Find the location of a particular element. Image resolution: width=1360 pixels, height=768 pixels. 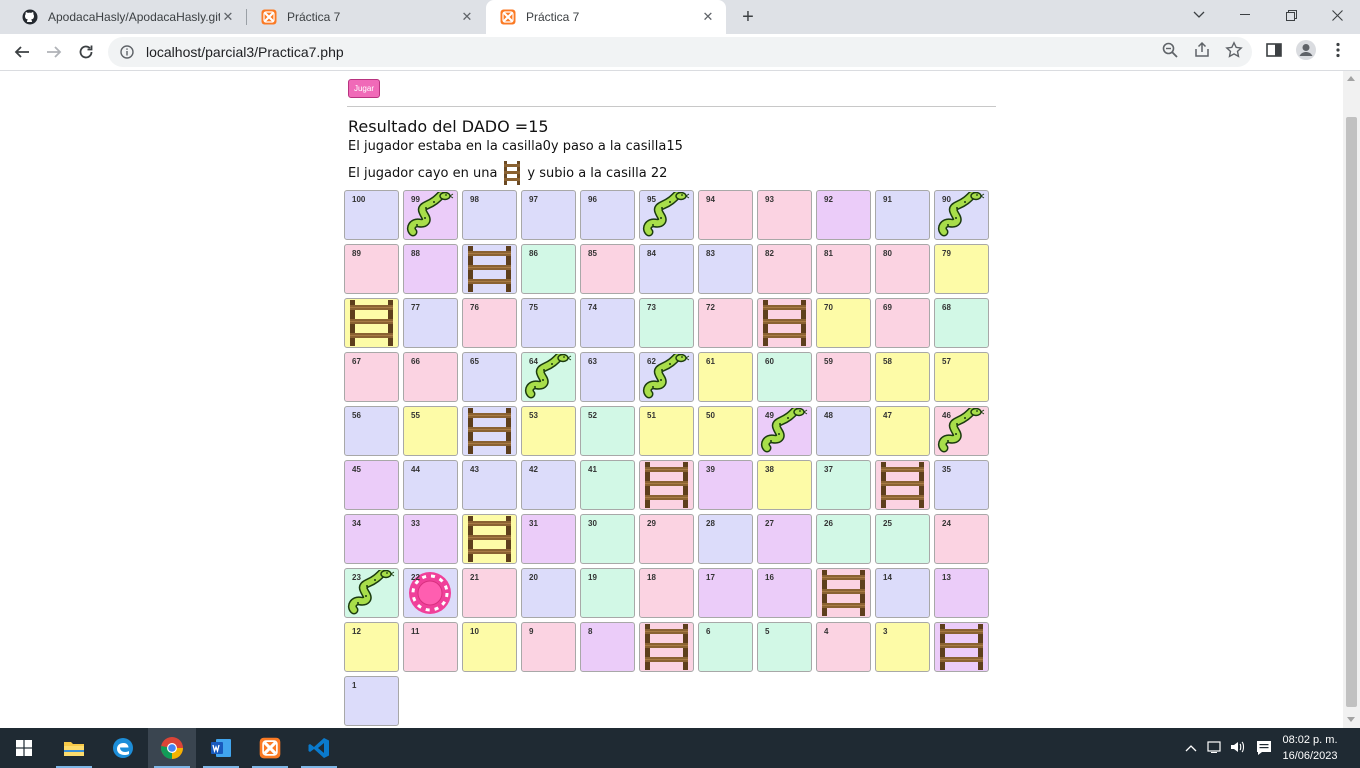

cell-number: 92 is located at coordinates (828, 199).